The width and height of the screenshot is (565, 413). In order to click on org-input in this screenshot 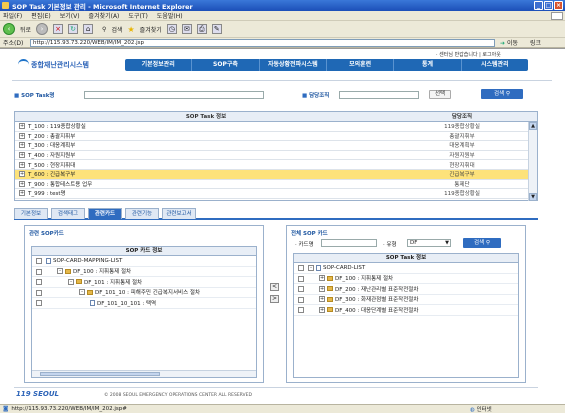, I will do `click(379, 95)`.